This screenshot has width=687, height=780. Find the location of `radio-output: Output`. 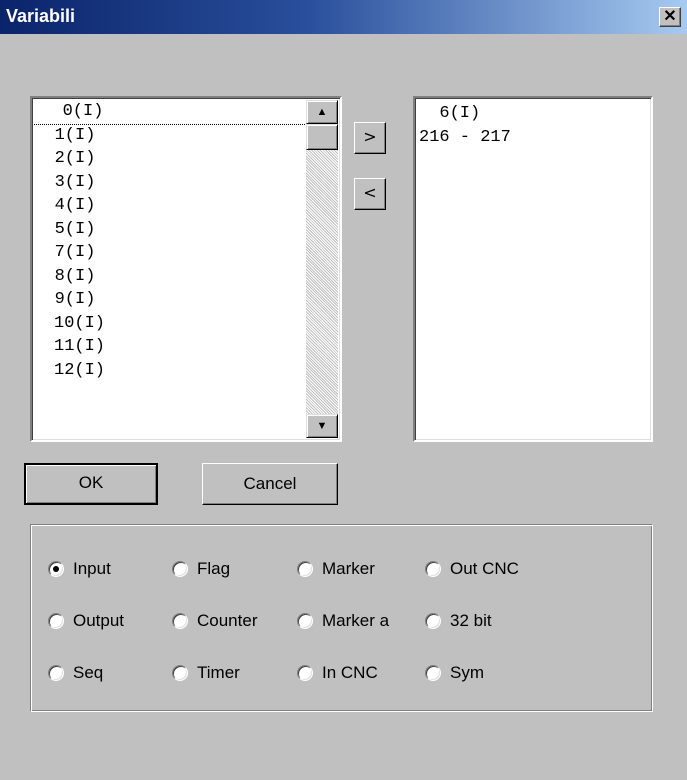

radio-output: Output is located at coordinates (86, 621).